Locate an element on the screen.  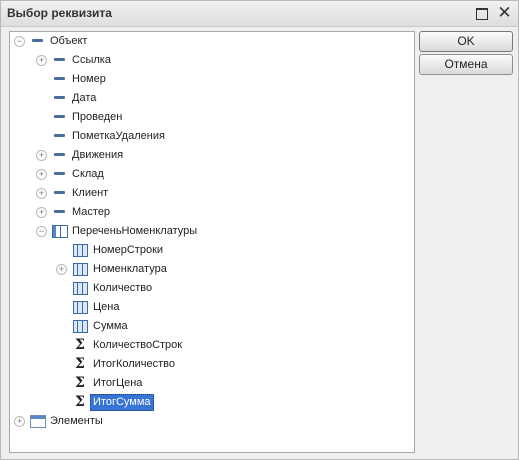
tree-node-label: Сумма is located at coordinates (110, 326).